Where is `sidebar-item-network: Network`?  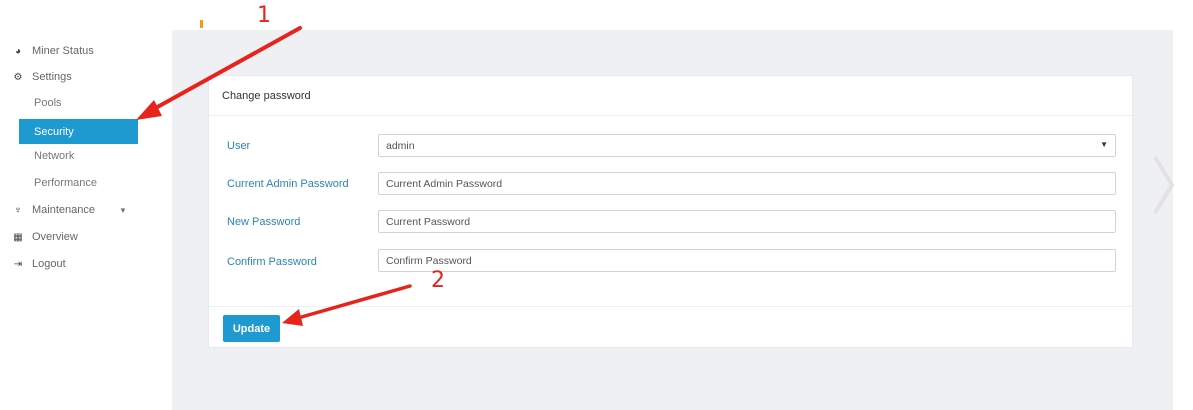 sidebar-item-network: Network is located at coordinates (54, 156).